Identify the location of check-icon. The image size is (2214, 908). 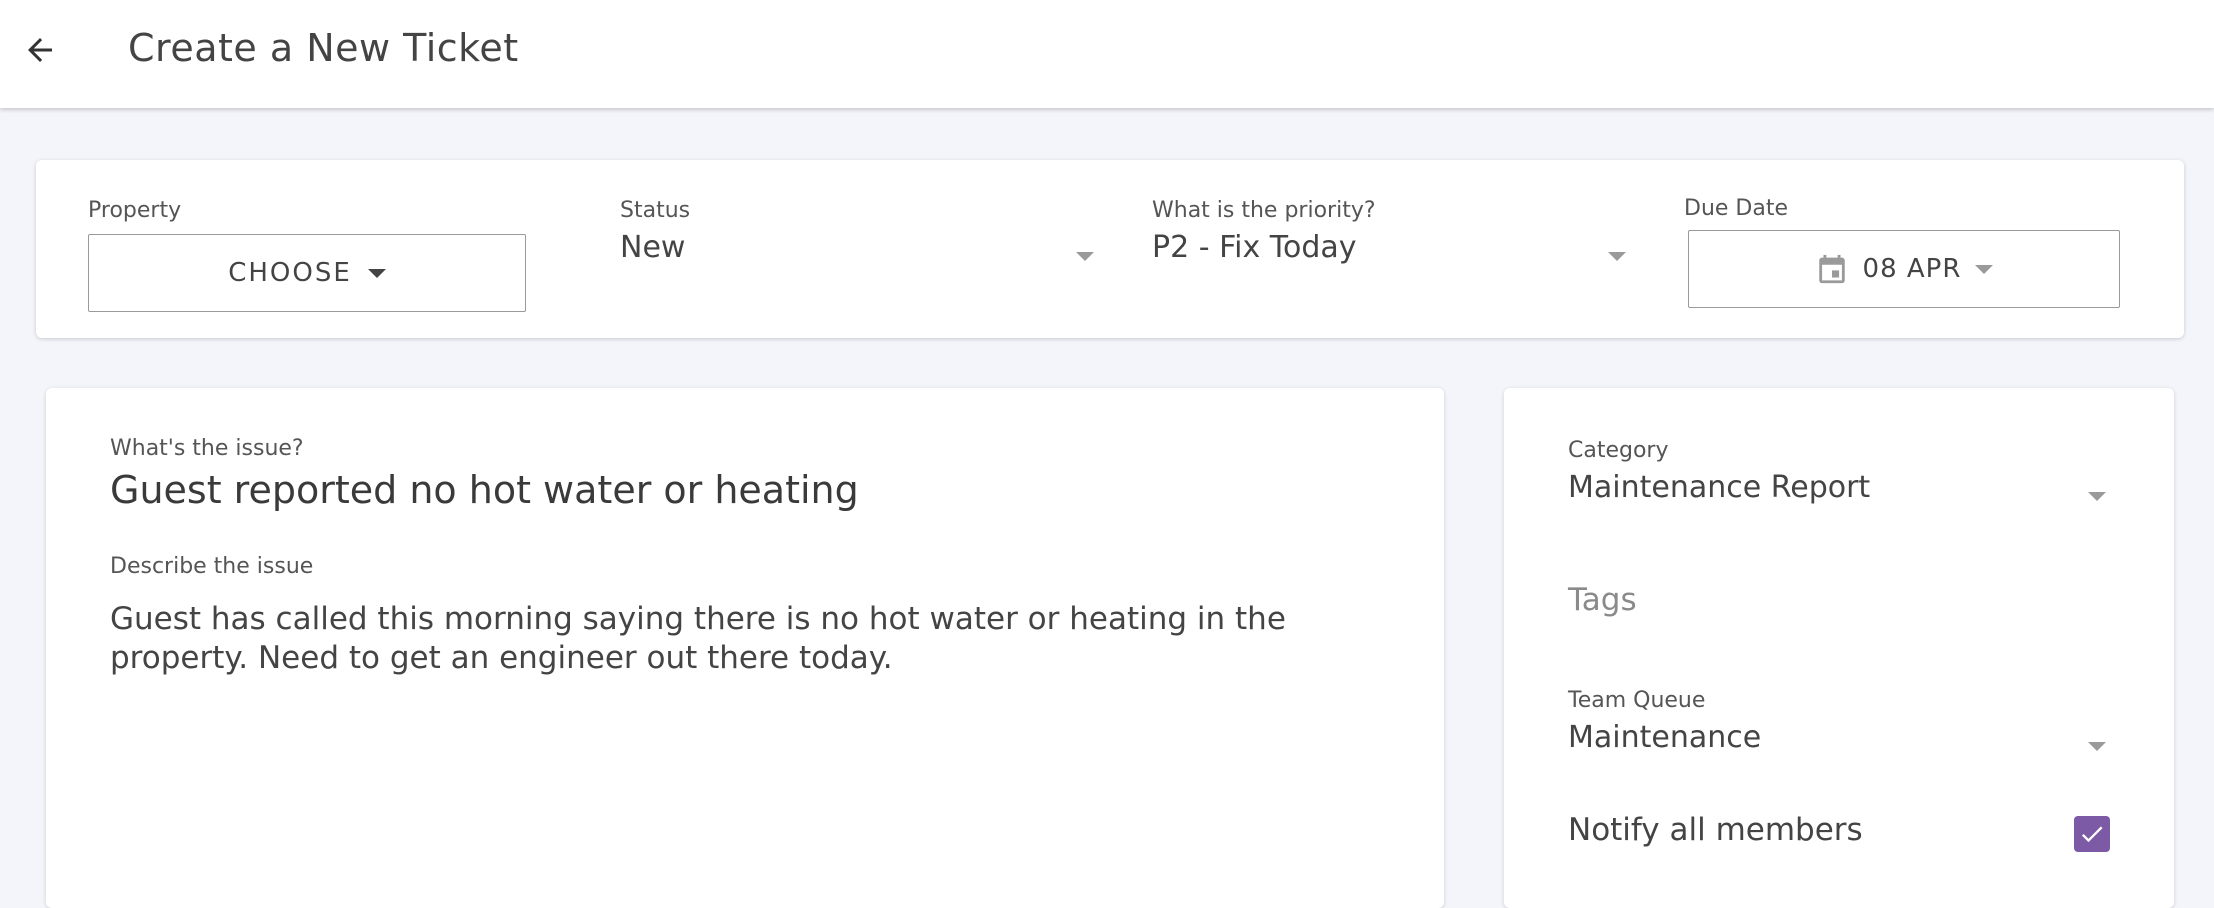
(2092, 834).